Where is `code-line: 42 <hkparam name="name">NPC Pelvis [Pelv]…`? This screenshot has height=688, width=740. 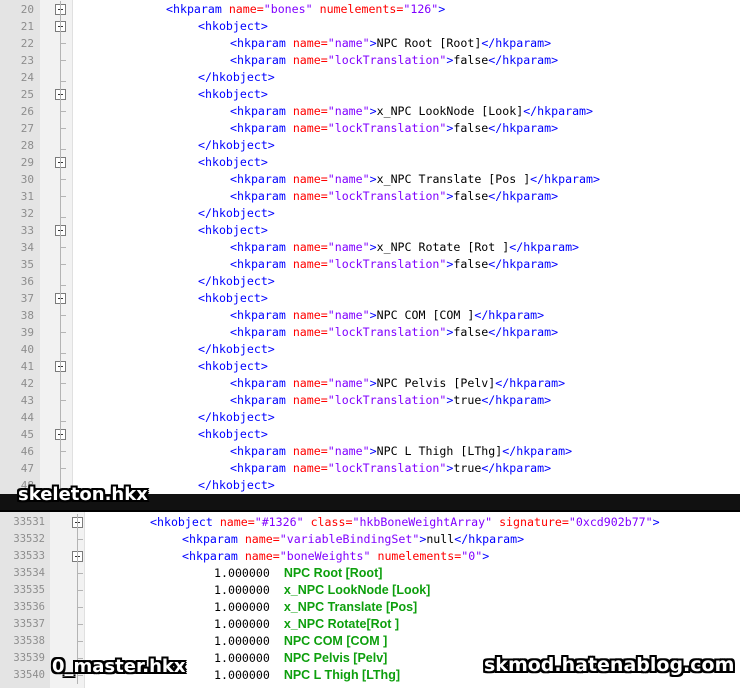 code-line: 42 <hkparam name="name">NPC Pelvis [Pelv]… is located at coordinates (370, 383).